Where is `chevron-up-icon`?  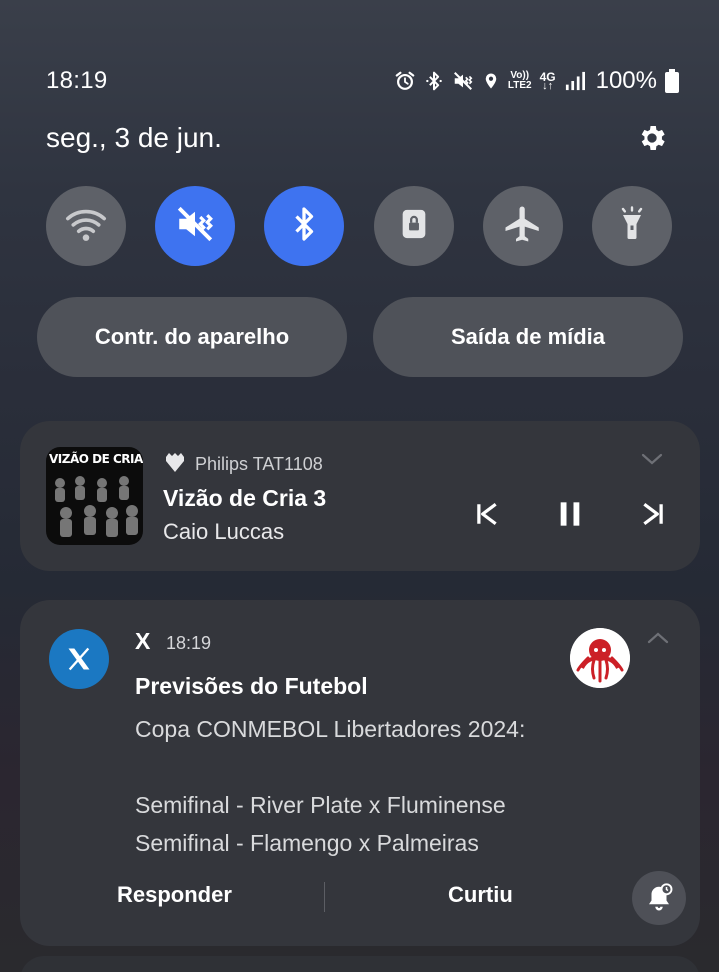
chevron-up-icon is located at coordinates (658, 640).